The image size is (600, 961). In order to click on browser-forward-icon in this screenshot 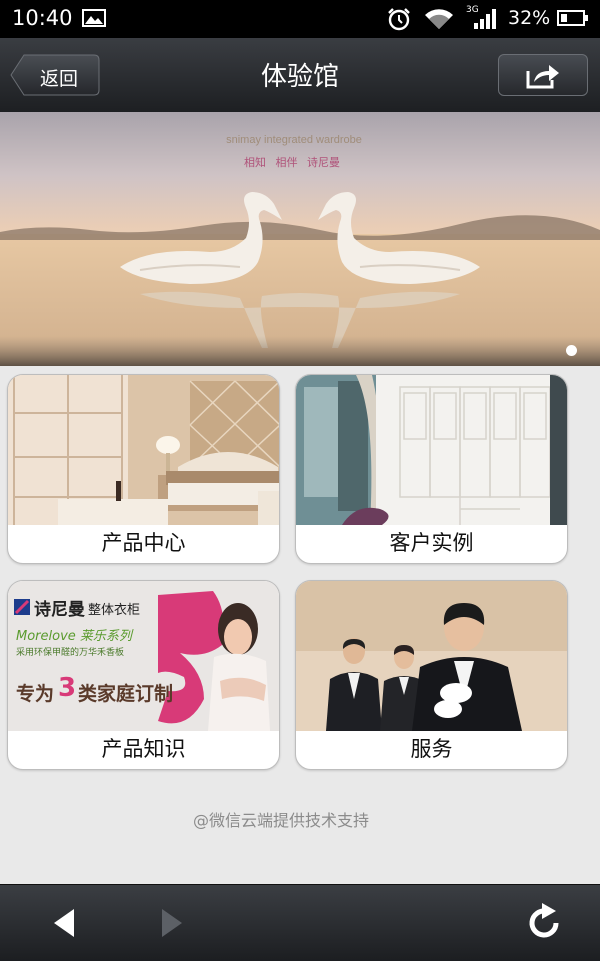, I will do `click(172, 925)`.